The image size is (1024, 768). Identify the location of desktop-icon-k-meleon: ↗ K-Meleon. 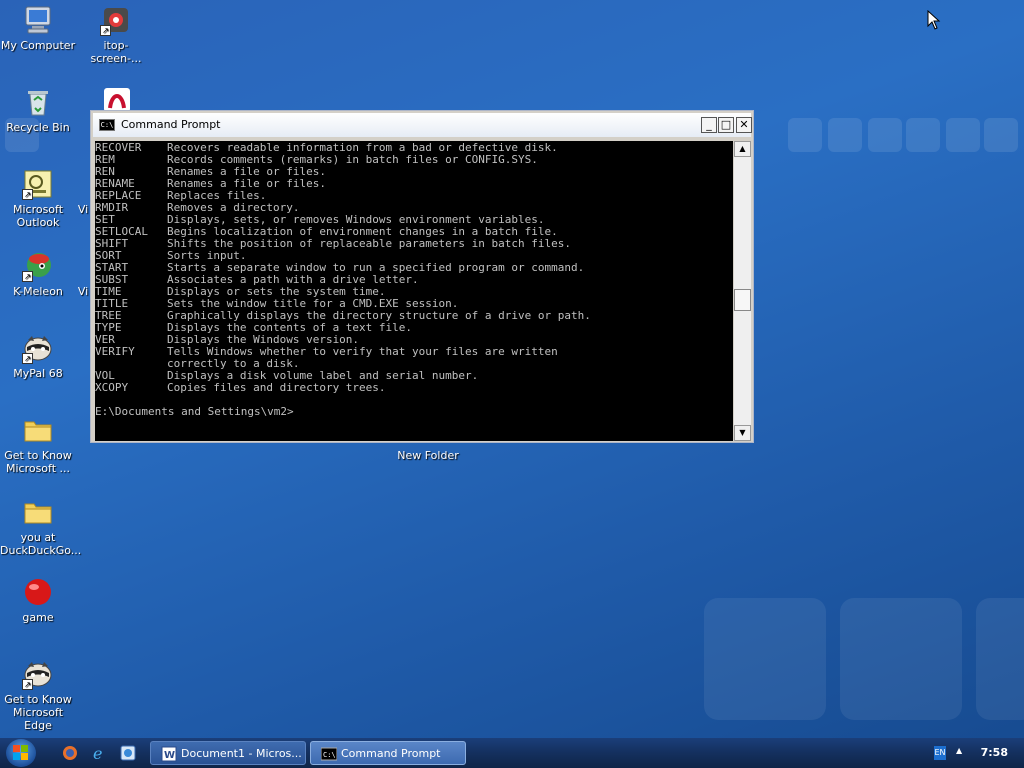
(38, 274).